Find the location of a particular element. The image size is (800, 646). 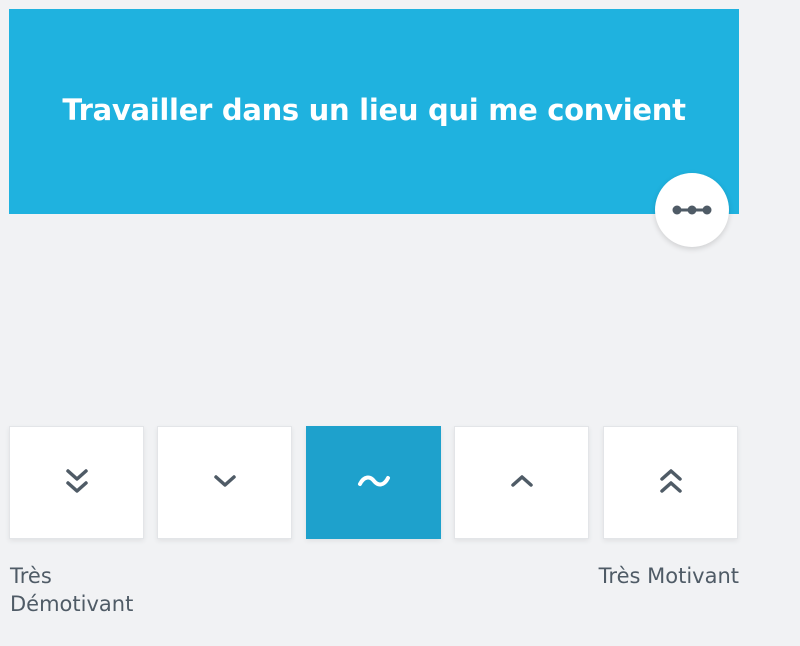

more-options-icon is located at coordinates (692, 210).